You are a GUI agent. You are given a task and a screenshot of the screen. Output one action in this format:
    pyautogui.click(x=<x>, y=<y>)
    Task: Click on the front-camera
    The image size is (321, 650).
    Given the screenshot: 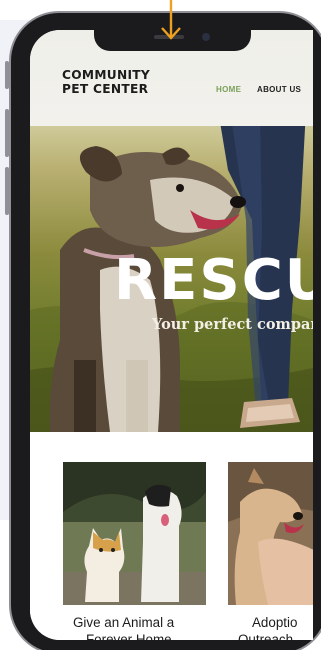 What is the action you would take?
    pyautogui.click(x=206, y=37)
    